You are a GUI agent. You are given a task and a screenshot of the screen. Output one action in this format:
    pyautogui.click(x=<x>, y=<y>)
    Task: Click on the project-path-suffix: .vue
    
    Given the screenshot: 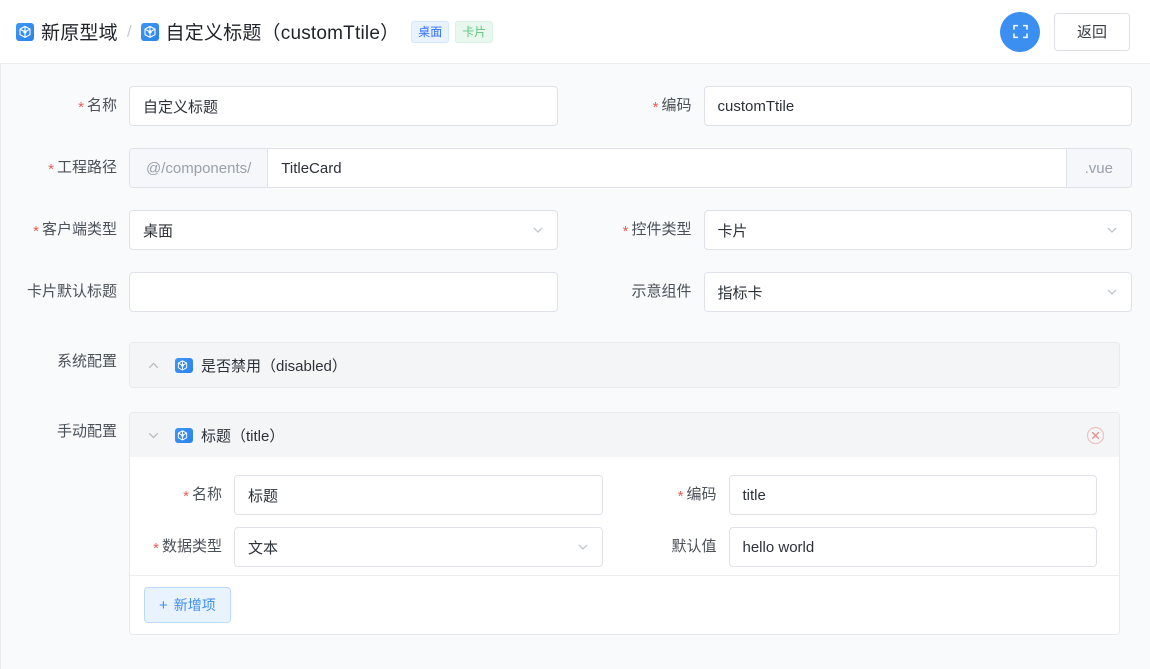 What is the action you would take?
    pyautogui.click(x=1098, y=168)
    